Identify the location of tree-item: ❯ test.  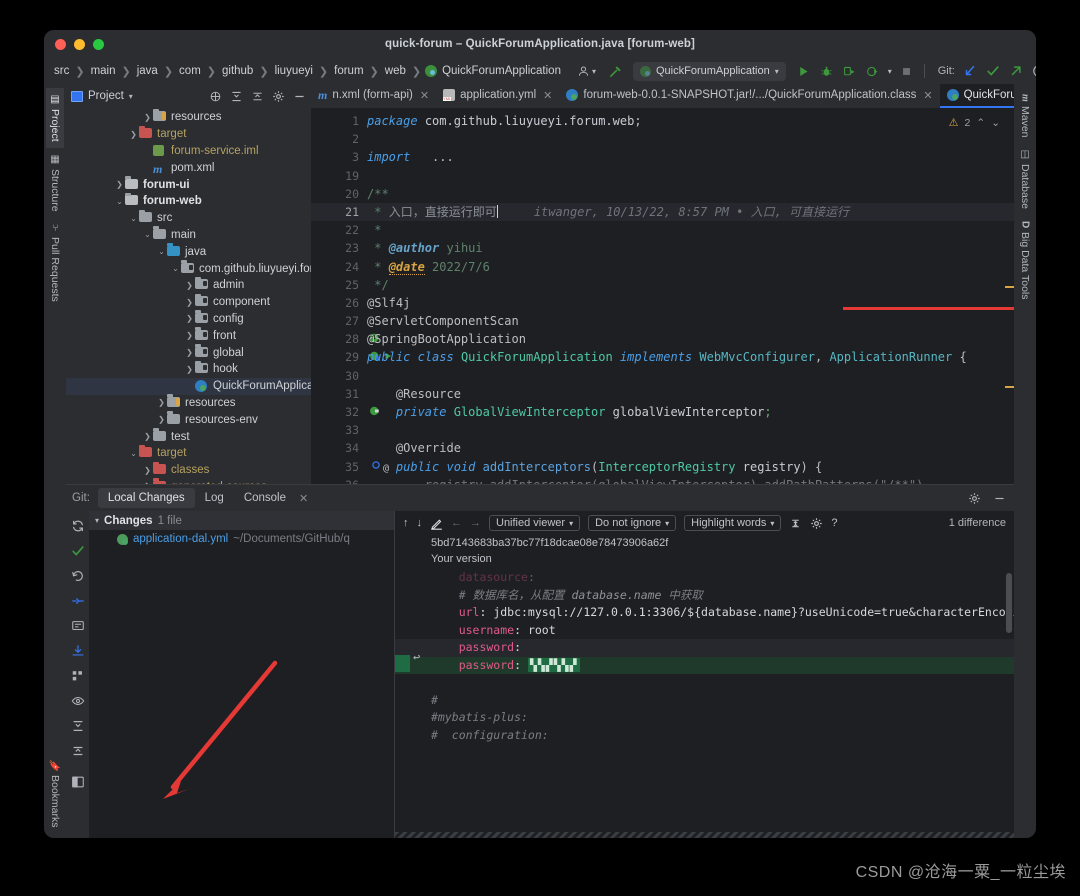
(188, 436).